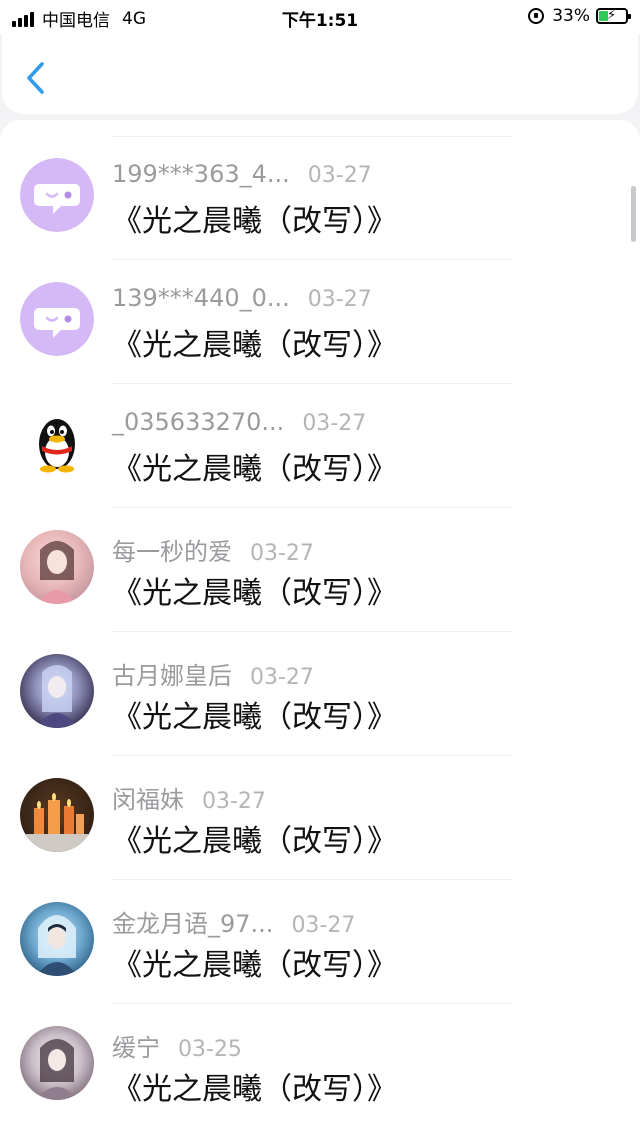 The height and width of the screenshot is (1139, 640). I want to click on battery-icon: ⚡, so click(613, 16).